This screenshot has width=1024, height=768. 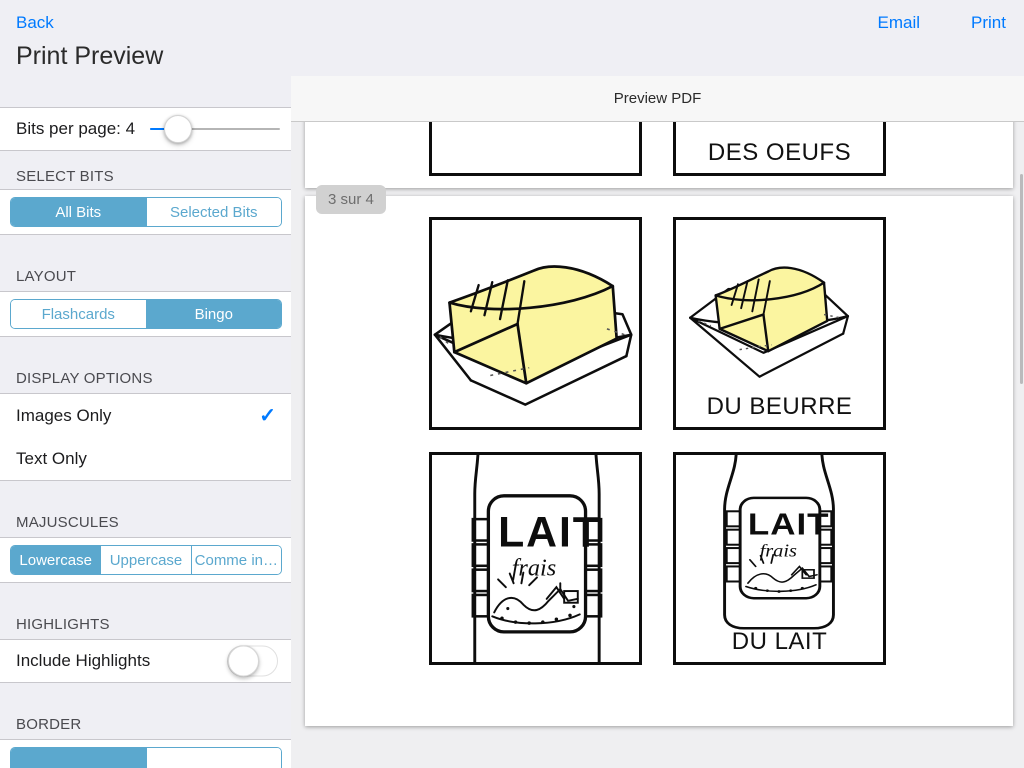 What do you see at coordinates (84, 378) in the screenshot?
I see `section-header-label: DISPLAY OPTIONS` at bounding box center [84, 378].